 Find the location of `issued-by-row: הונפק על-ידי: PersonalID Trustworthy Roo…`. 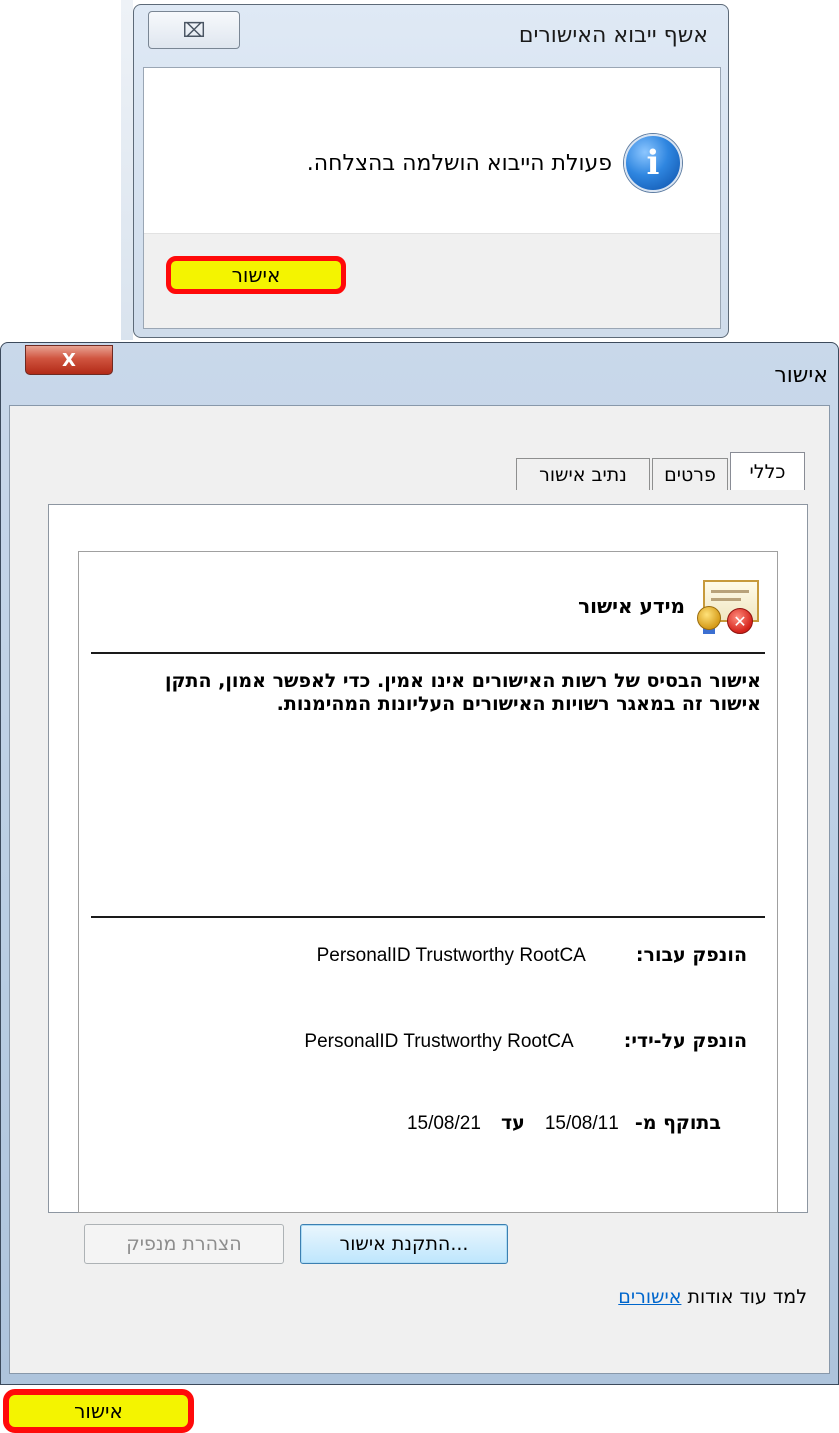

issued-by-row: הונפק על-ידי: PersonalID Trustworthy Roo… is located at coordinates (525, 1041).